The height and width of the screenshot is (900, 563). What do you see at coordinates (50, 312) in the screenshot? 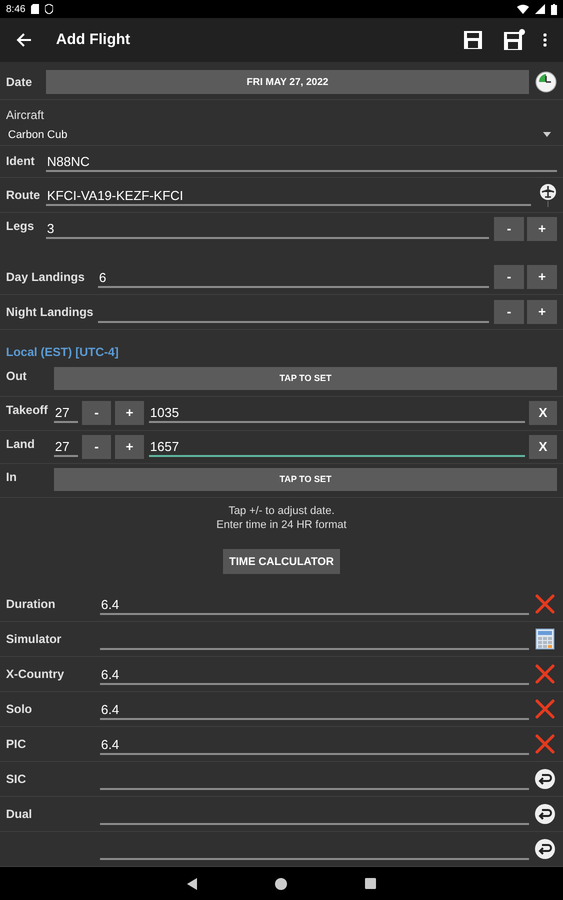
I see `field-label: Night Landings` at bounding box center [50, 312].